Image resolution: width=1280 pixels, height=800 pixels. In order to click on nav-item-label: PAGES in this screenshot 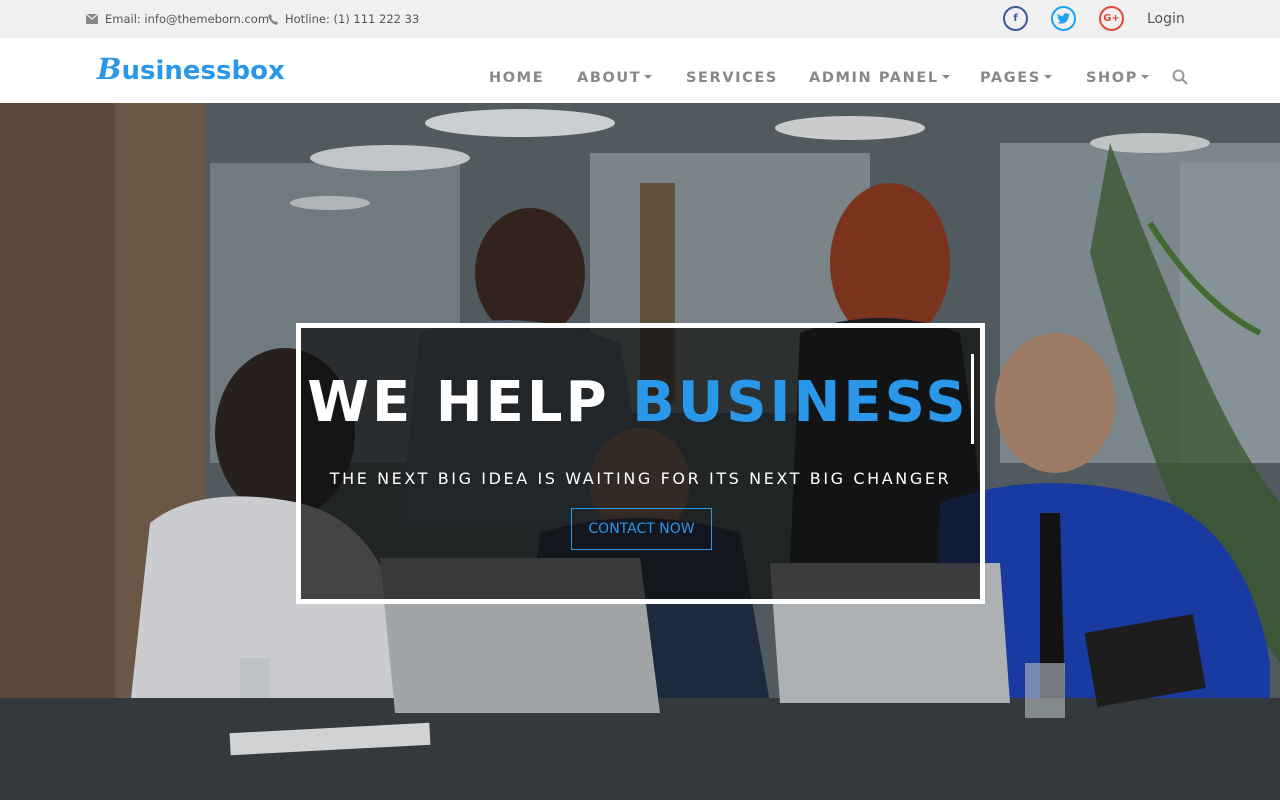, I will do `click(1010, 78)`.